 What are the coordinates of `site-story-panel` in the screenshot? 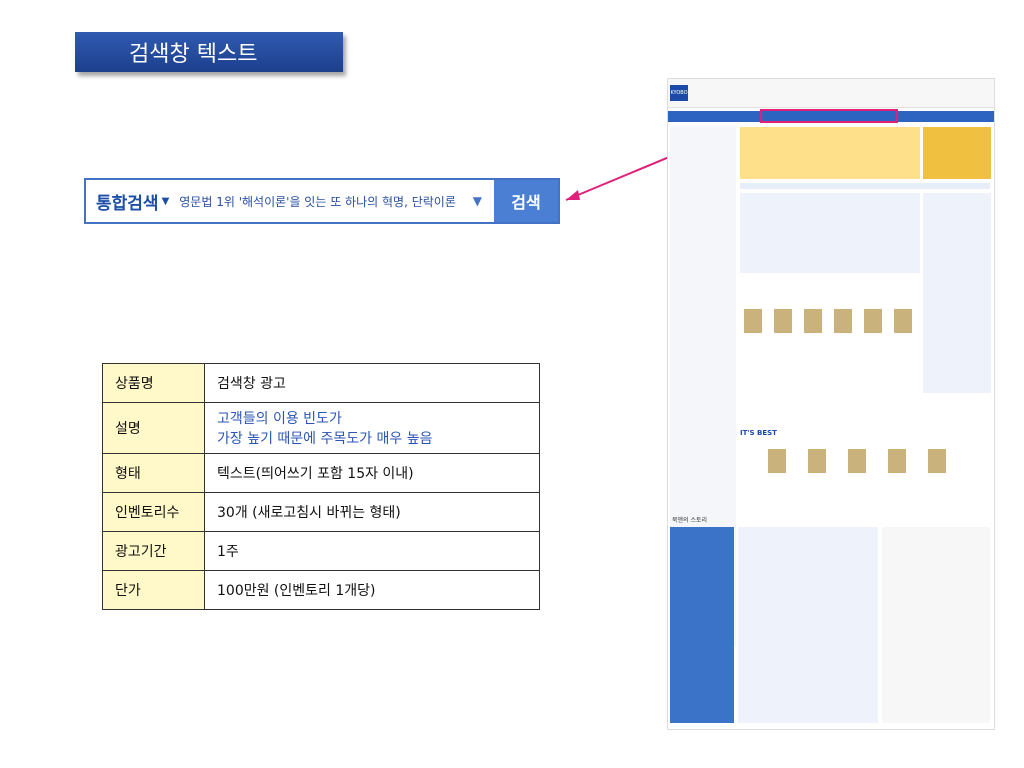 It's located at (702, 625).